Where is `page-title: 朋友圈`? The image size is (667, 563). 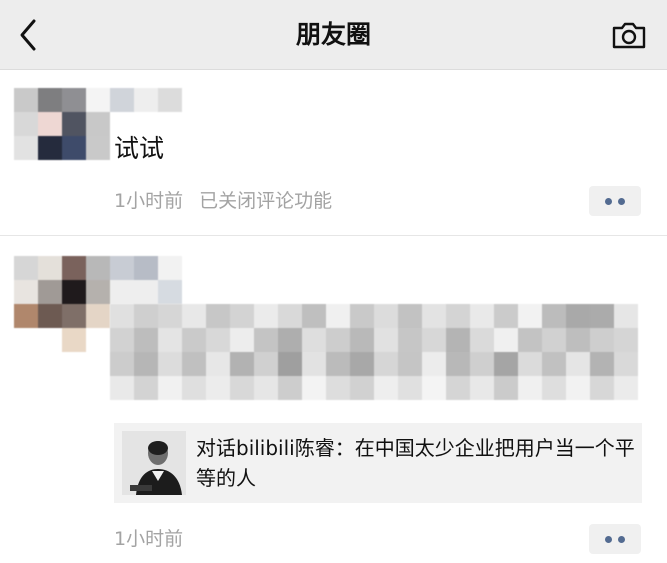
page-title: 朋友圈 is located at coordinates (333, 34).